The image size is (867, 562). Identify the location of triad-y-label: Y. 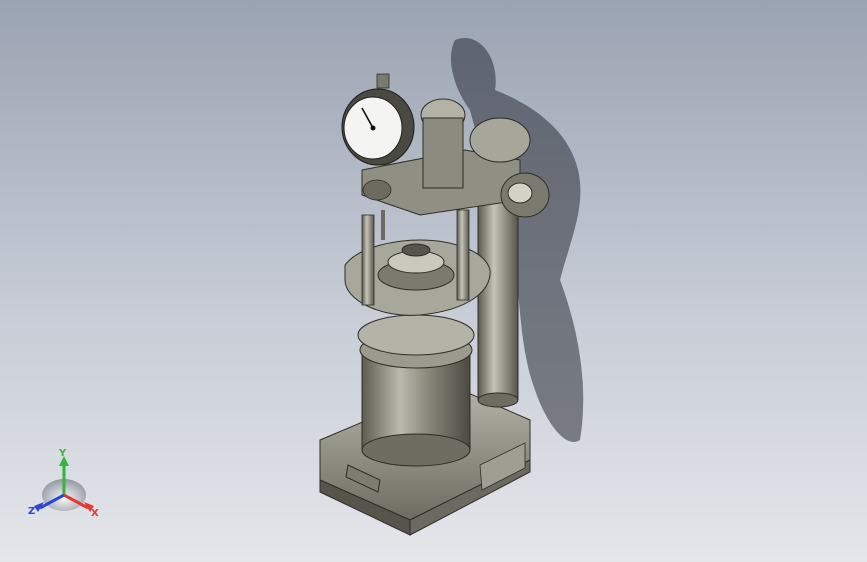
(62, 453).